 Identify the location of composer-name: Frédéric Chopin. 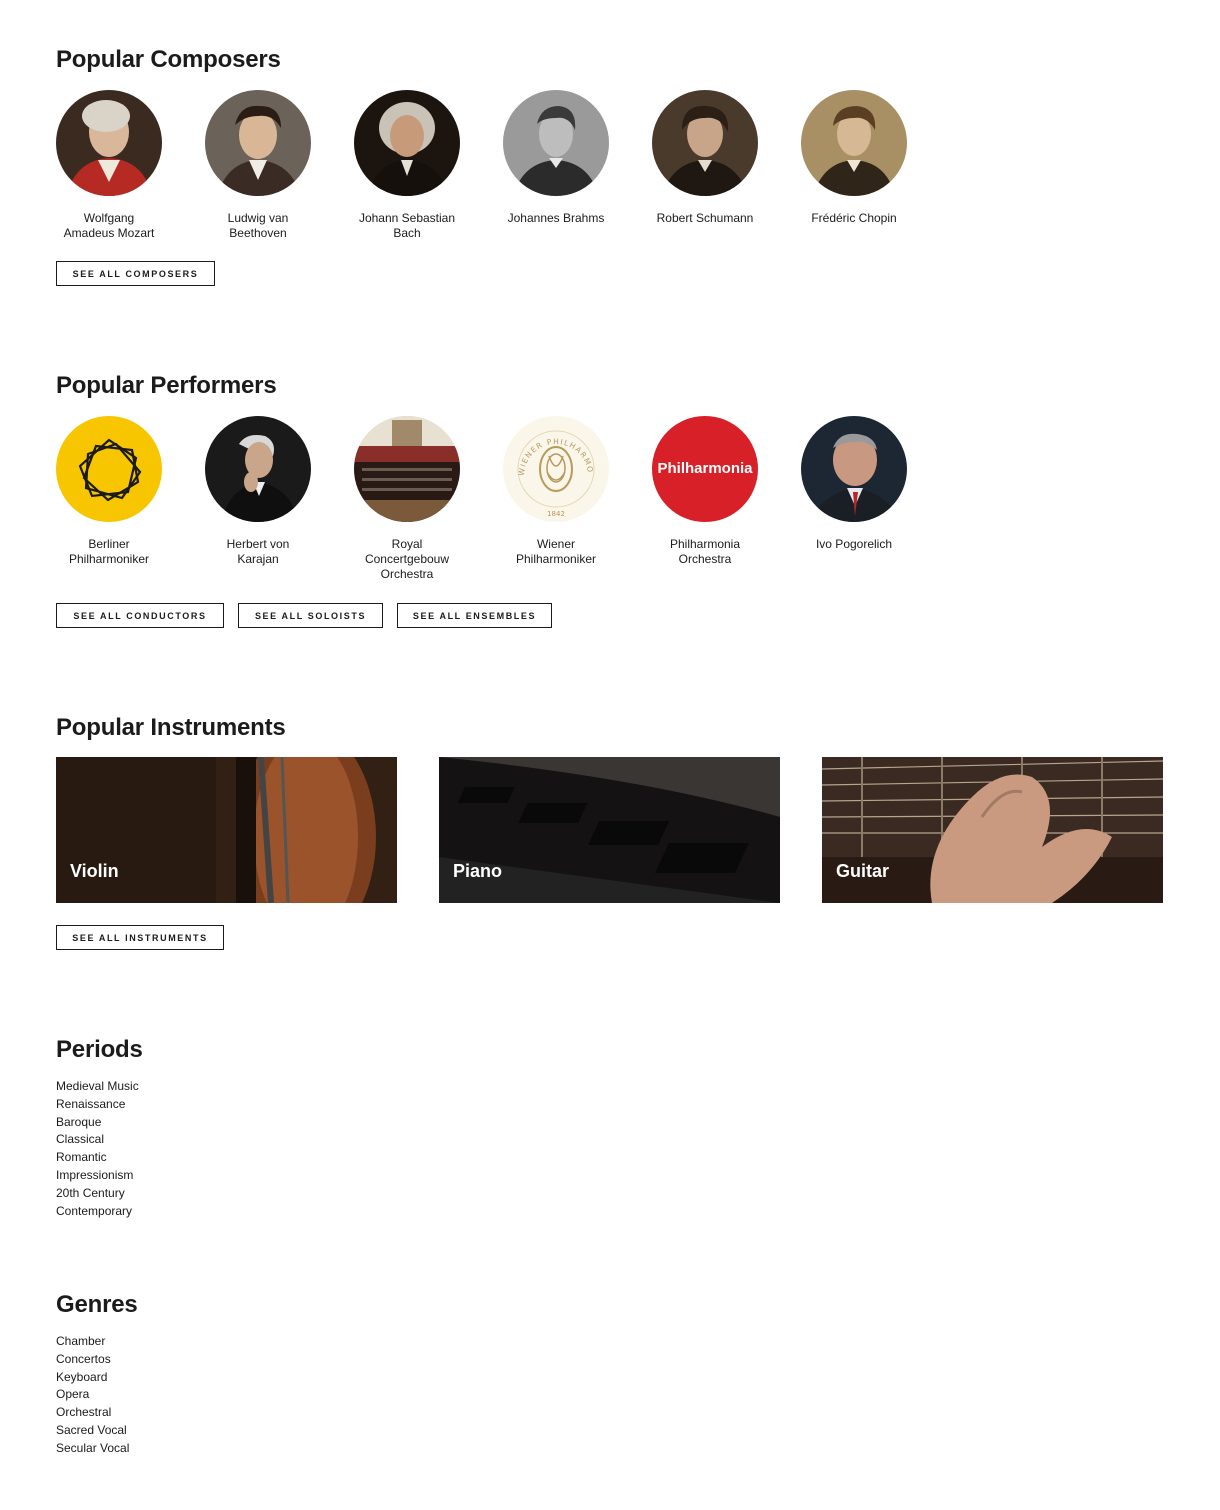
(854, 218).